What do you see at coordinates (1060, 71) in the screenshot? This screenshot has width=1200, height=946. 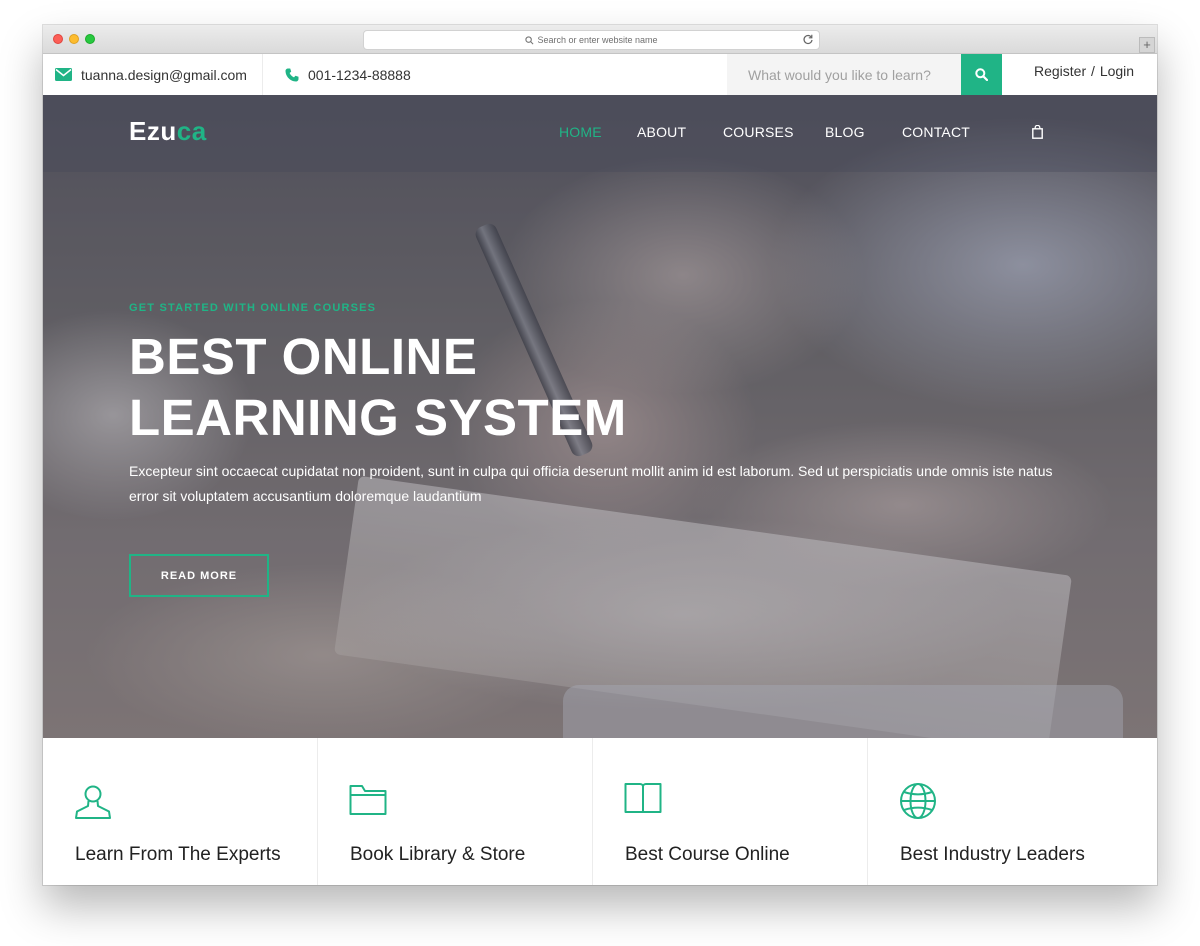 I see `register-link: Register` at bounding box center [1060, 71].